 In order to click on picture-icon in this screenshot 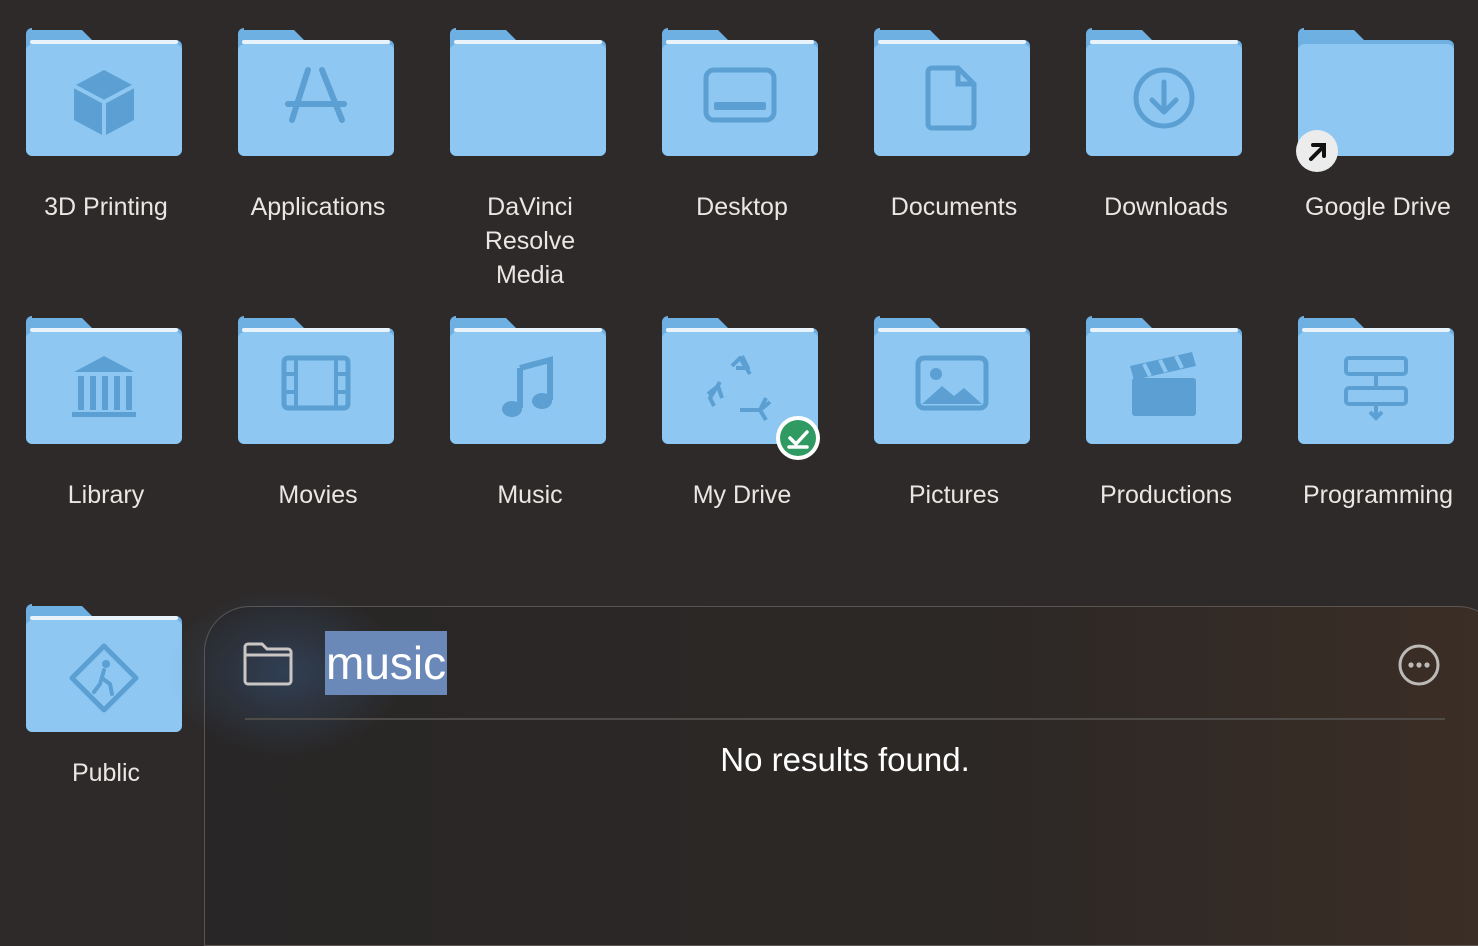, I will do `click(952, 383)`.